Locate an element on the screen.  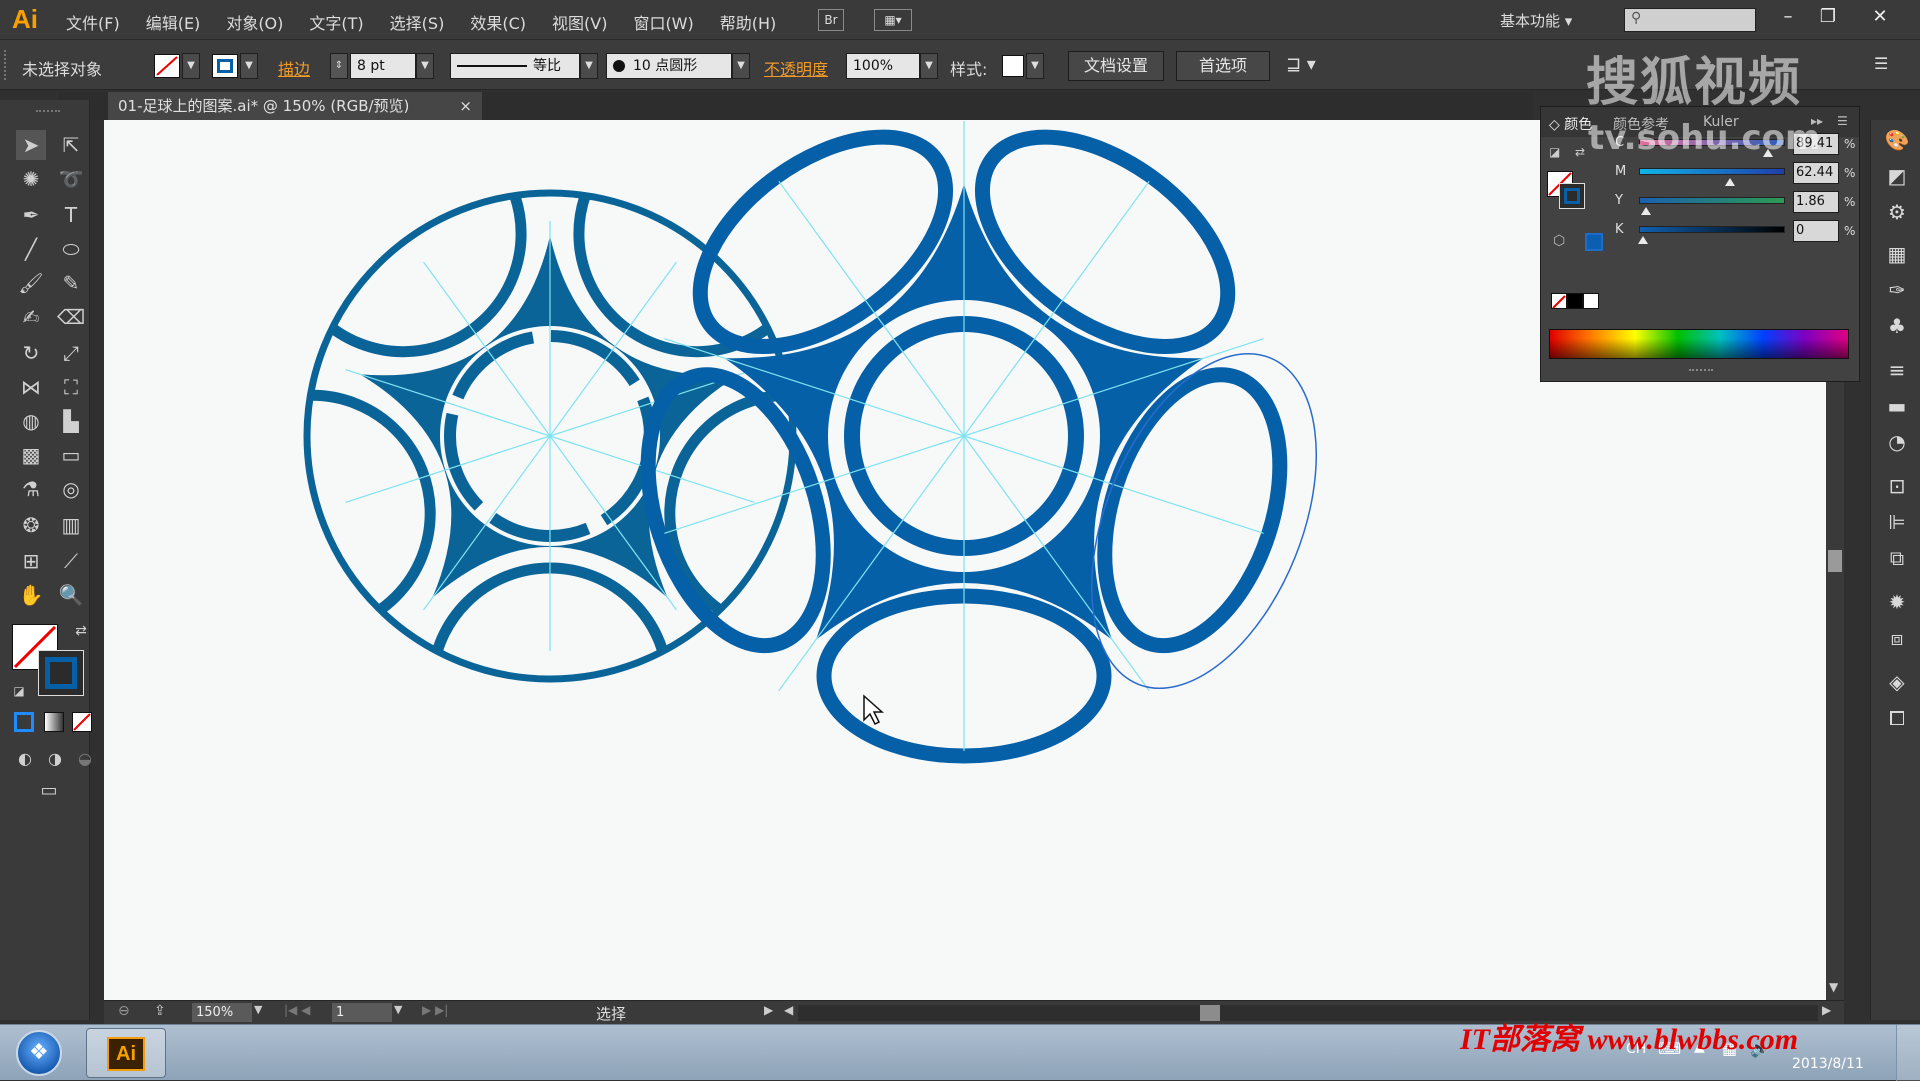
shape-builder-tool-icon: ◍ is located at coordinates (31, 421).